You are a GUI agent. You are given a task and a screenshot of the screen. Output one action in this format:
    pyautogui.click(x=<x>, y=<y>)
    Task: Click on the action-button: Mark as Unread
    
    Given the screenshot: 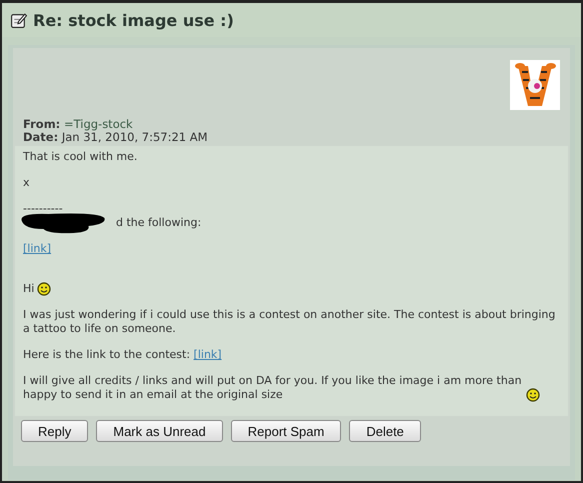 What is the action you would take?
    pyautogui.click(x=159, y=431)
    